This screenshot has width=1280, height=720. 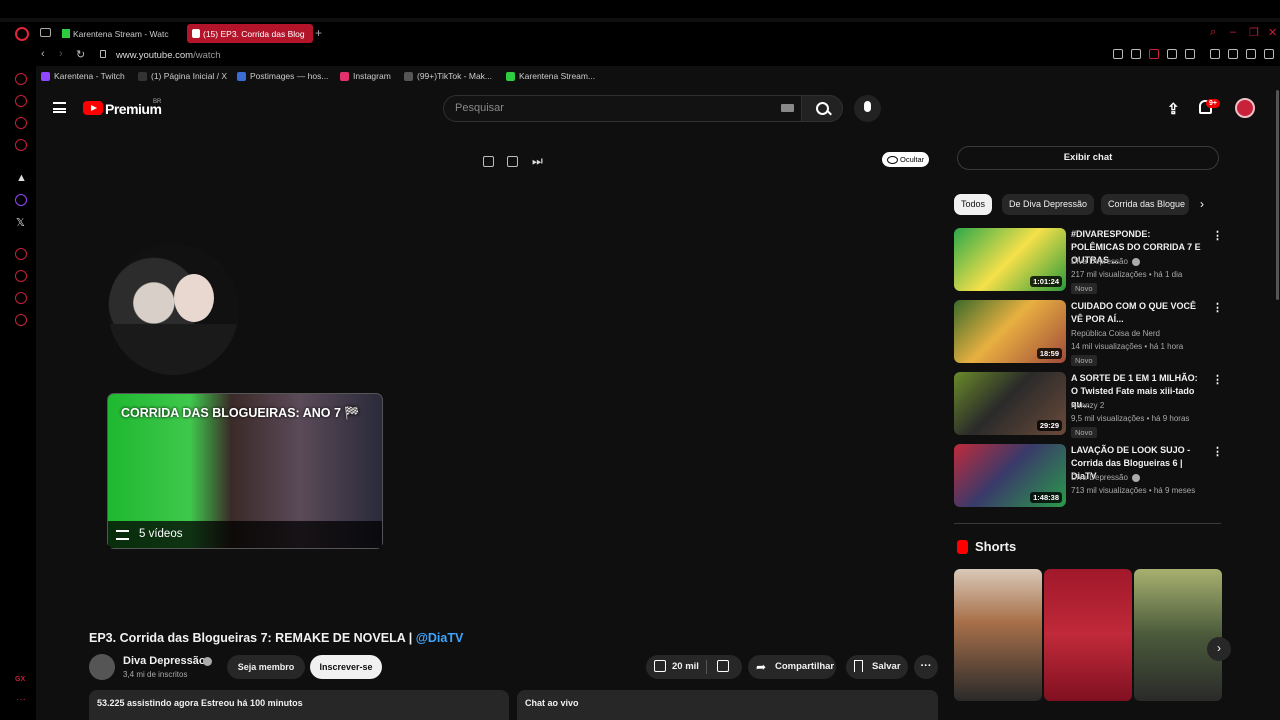 I want to click on new-tab-button: +, so click(x=318, y=33).